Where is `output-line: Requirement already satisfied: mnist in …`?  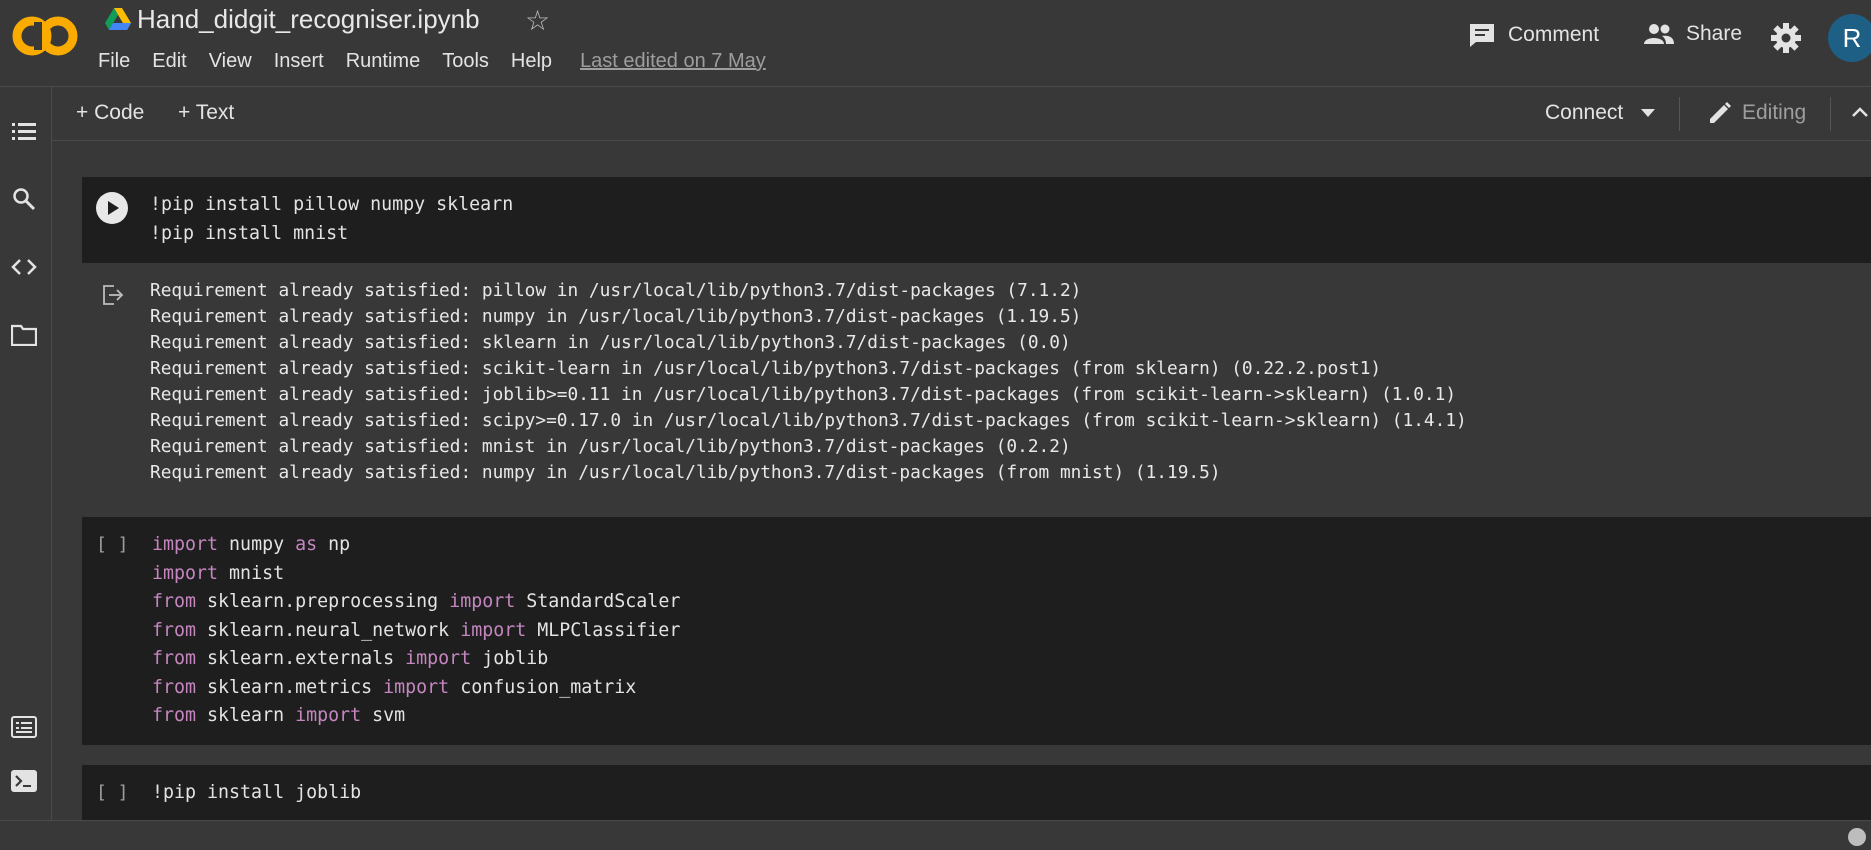
output-line: Requirement already satisfied: mnist in … is located at coordinates (610, 446).